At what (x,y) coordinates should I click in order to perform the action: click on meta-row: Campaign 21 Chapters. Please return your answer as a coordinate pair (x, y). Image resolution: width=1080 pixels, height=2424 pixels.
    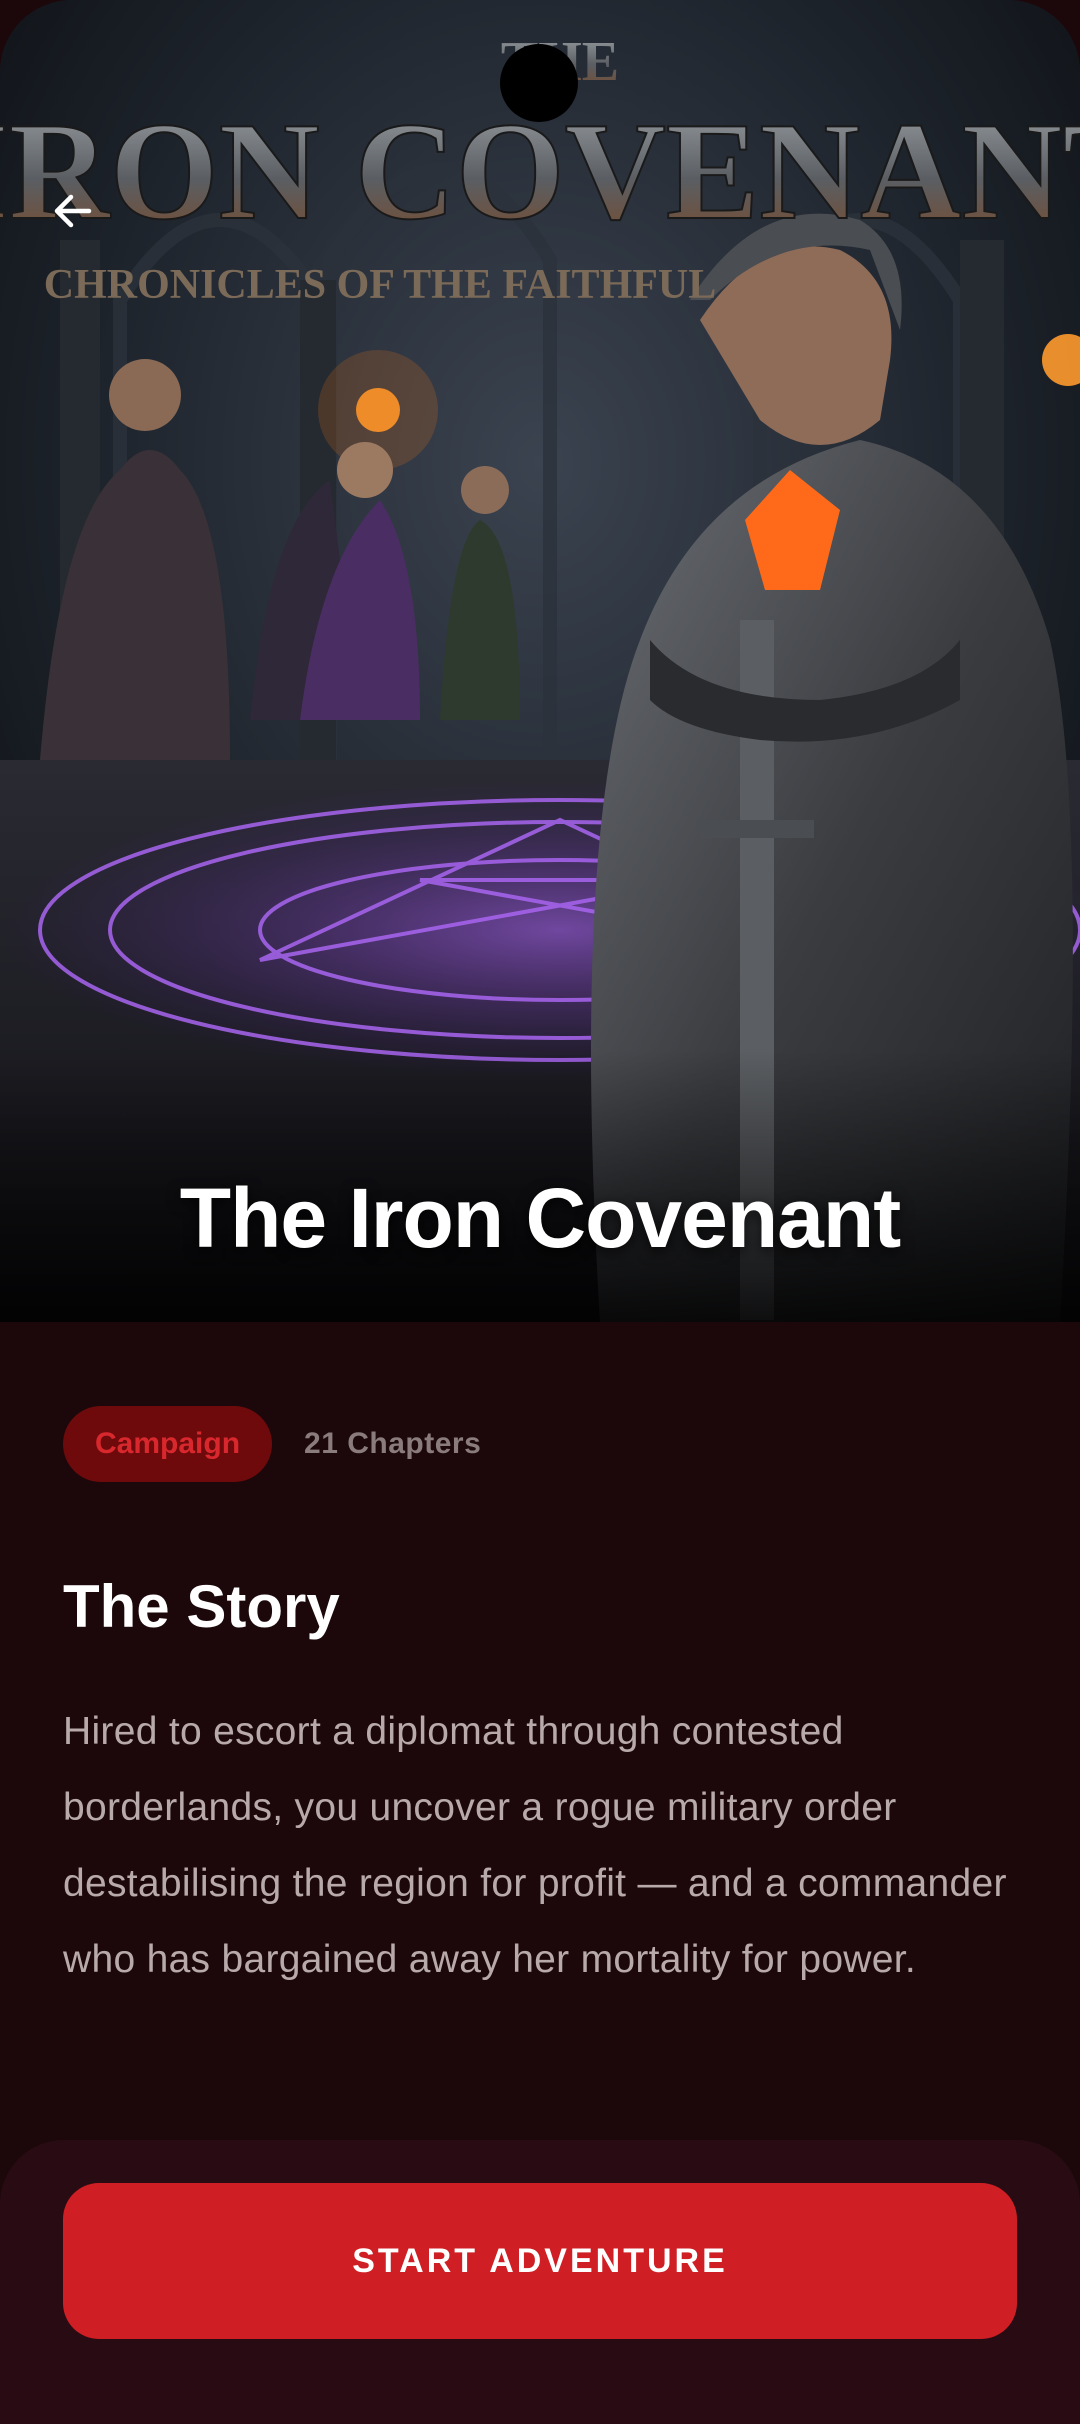
    Looking at the image, I should click on (272, 1444).